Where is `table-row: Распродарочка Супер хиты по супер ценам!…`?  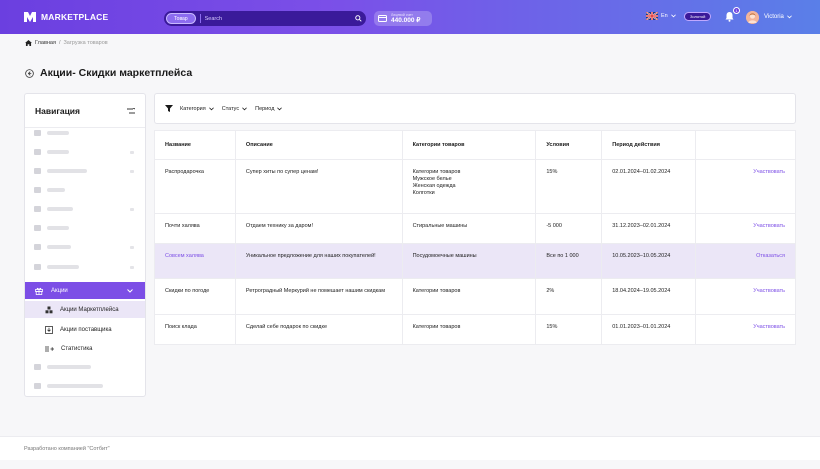
table-row: Распродарочка Супер хиты по супер ценам!… is located at coordinates (475, 186).